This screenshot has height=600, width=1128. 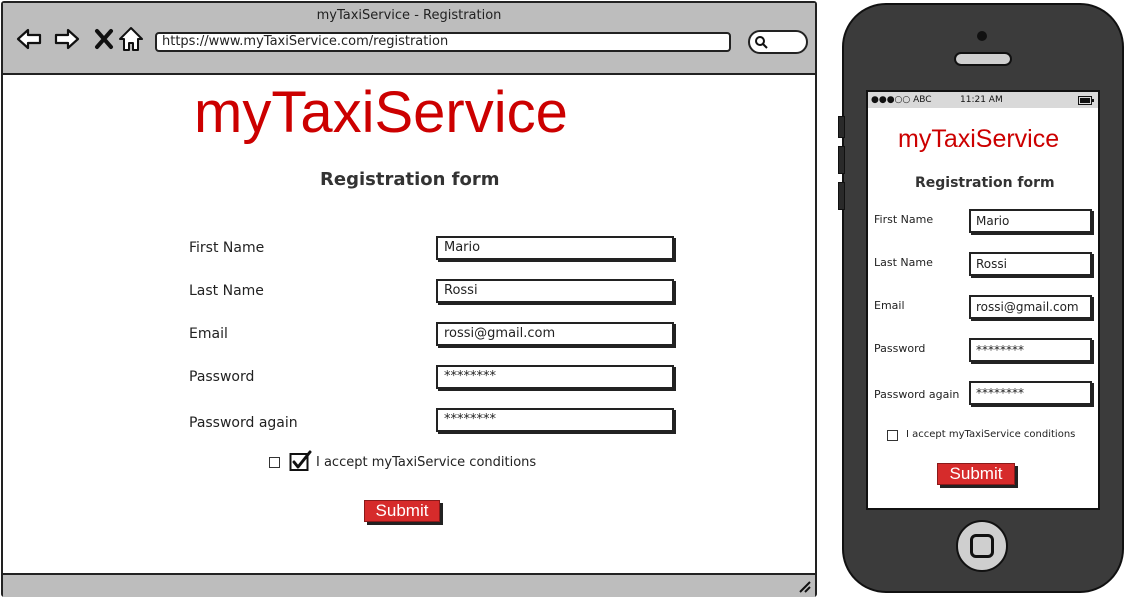 I want to click on email-label: Email, so click(x=208, y=334).